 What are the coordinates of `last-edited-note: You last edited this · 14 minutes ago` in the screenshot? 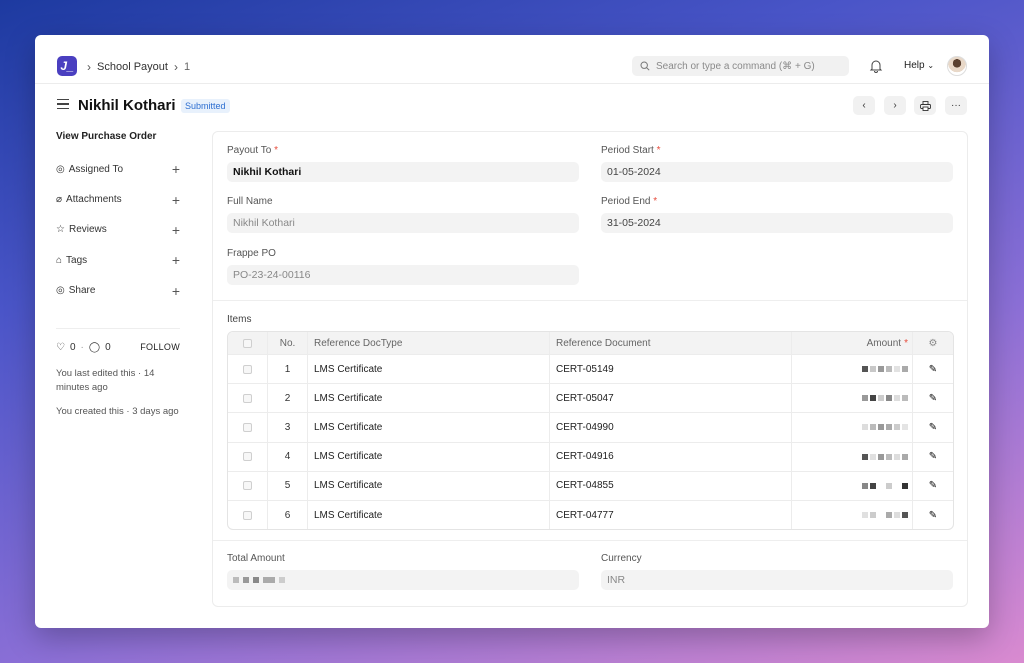 It's located at (105, 380).